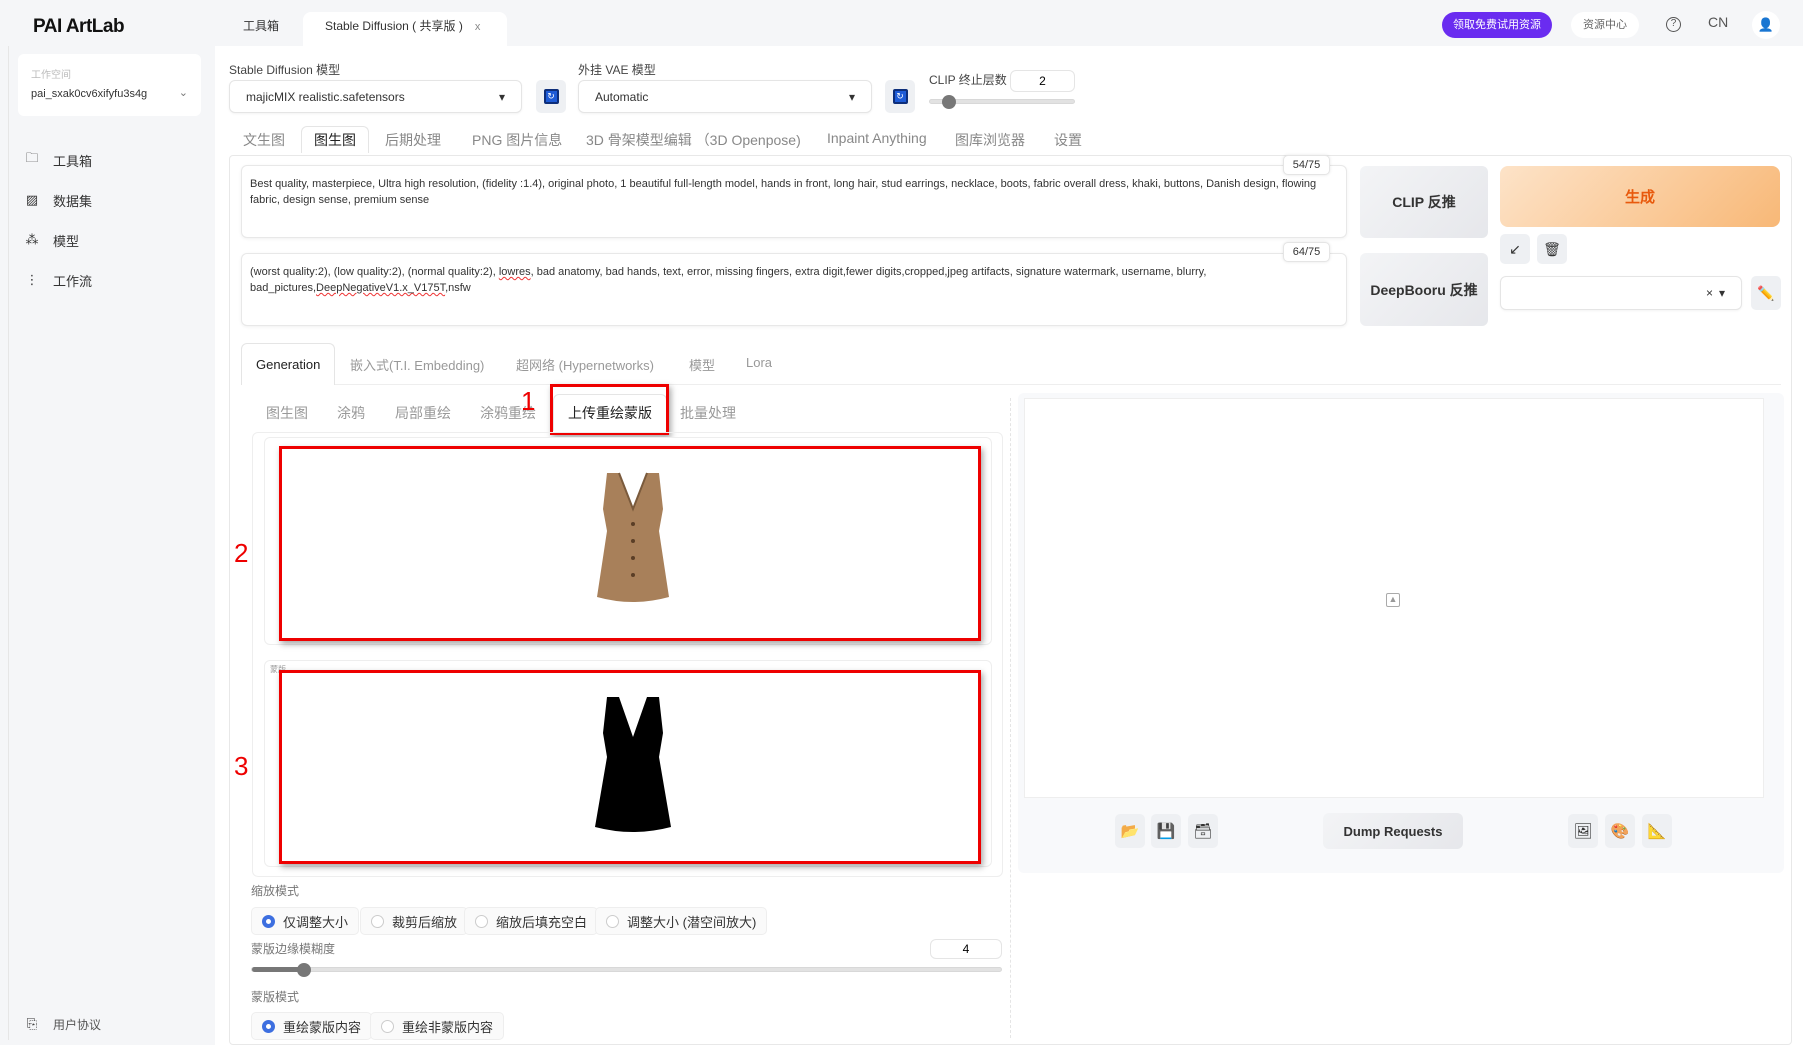 Image resolution: width=1803 pixels, height=1045 pixels. What do you see at coordinates (63, 1024) in the screenshot?
I see `user-agreement-link: ⎘ 用户协议` at bounding box center [63, 1024].